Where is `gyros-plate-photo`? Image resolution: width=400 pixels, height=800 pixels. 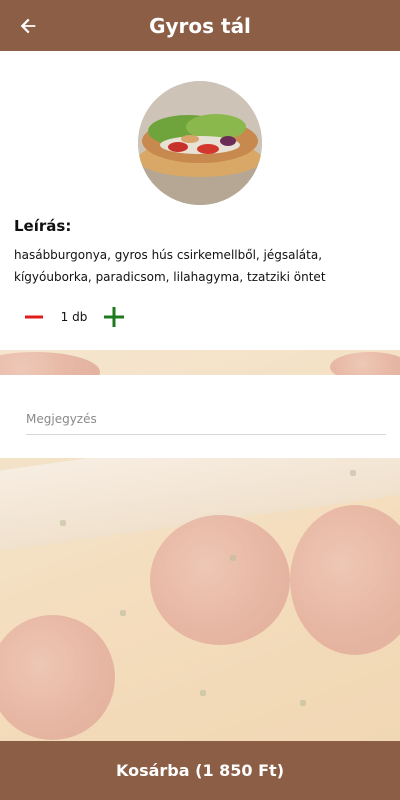
gyros-plate-photo is located at coordinates (200, 143).